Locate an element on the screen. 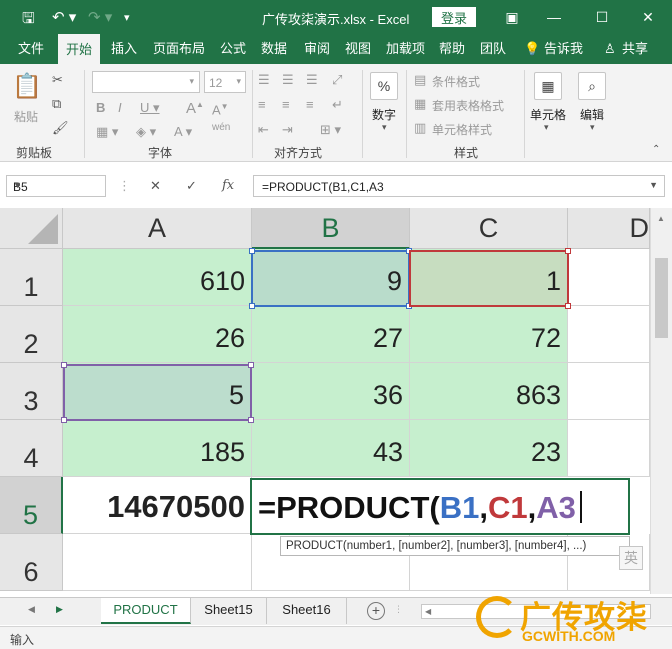 This screenshot has width=672, height=649. cell-b3: 36 is located at coordinates (331, 391).